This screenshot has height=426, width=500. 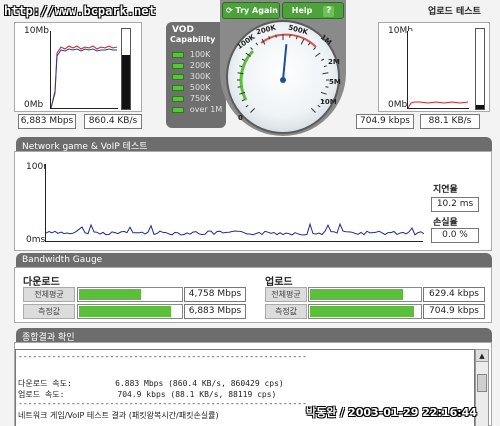 I want to click on network-graph-bottom-label: 0ms, so click(x=36, y=240).